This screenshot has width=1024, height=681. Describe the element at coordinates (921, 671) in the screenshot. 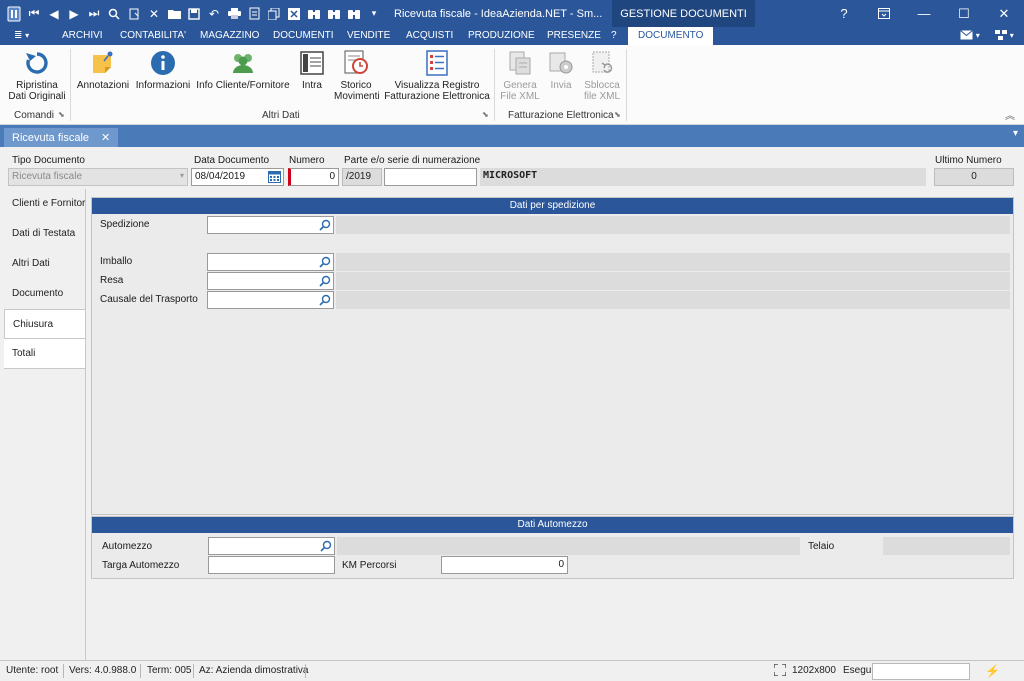

I see `esegui-input` at that location.